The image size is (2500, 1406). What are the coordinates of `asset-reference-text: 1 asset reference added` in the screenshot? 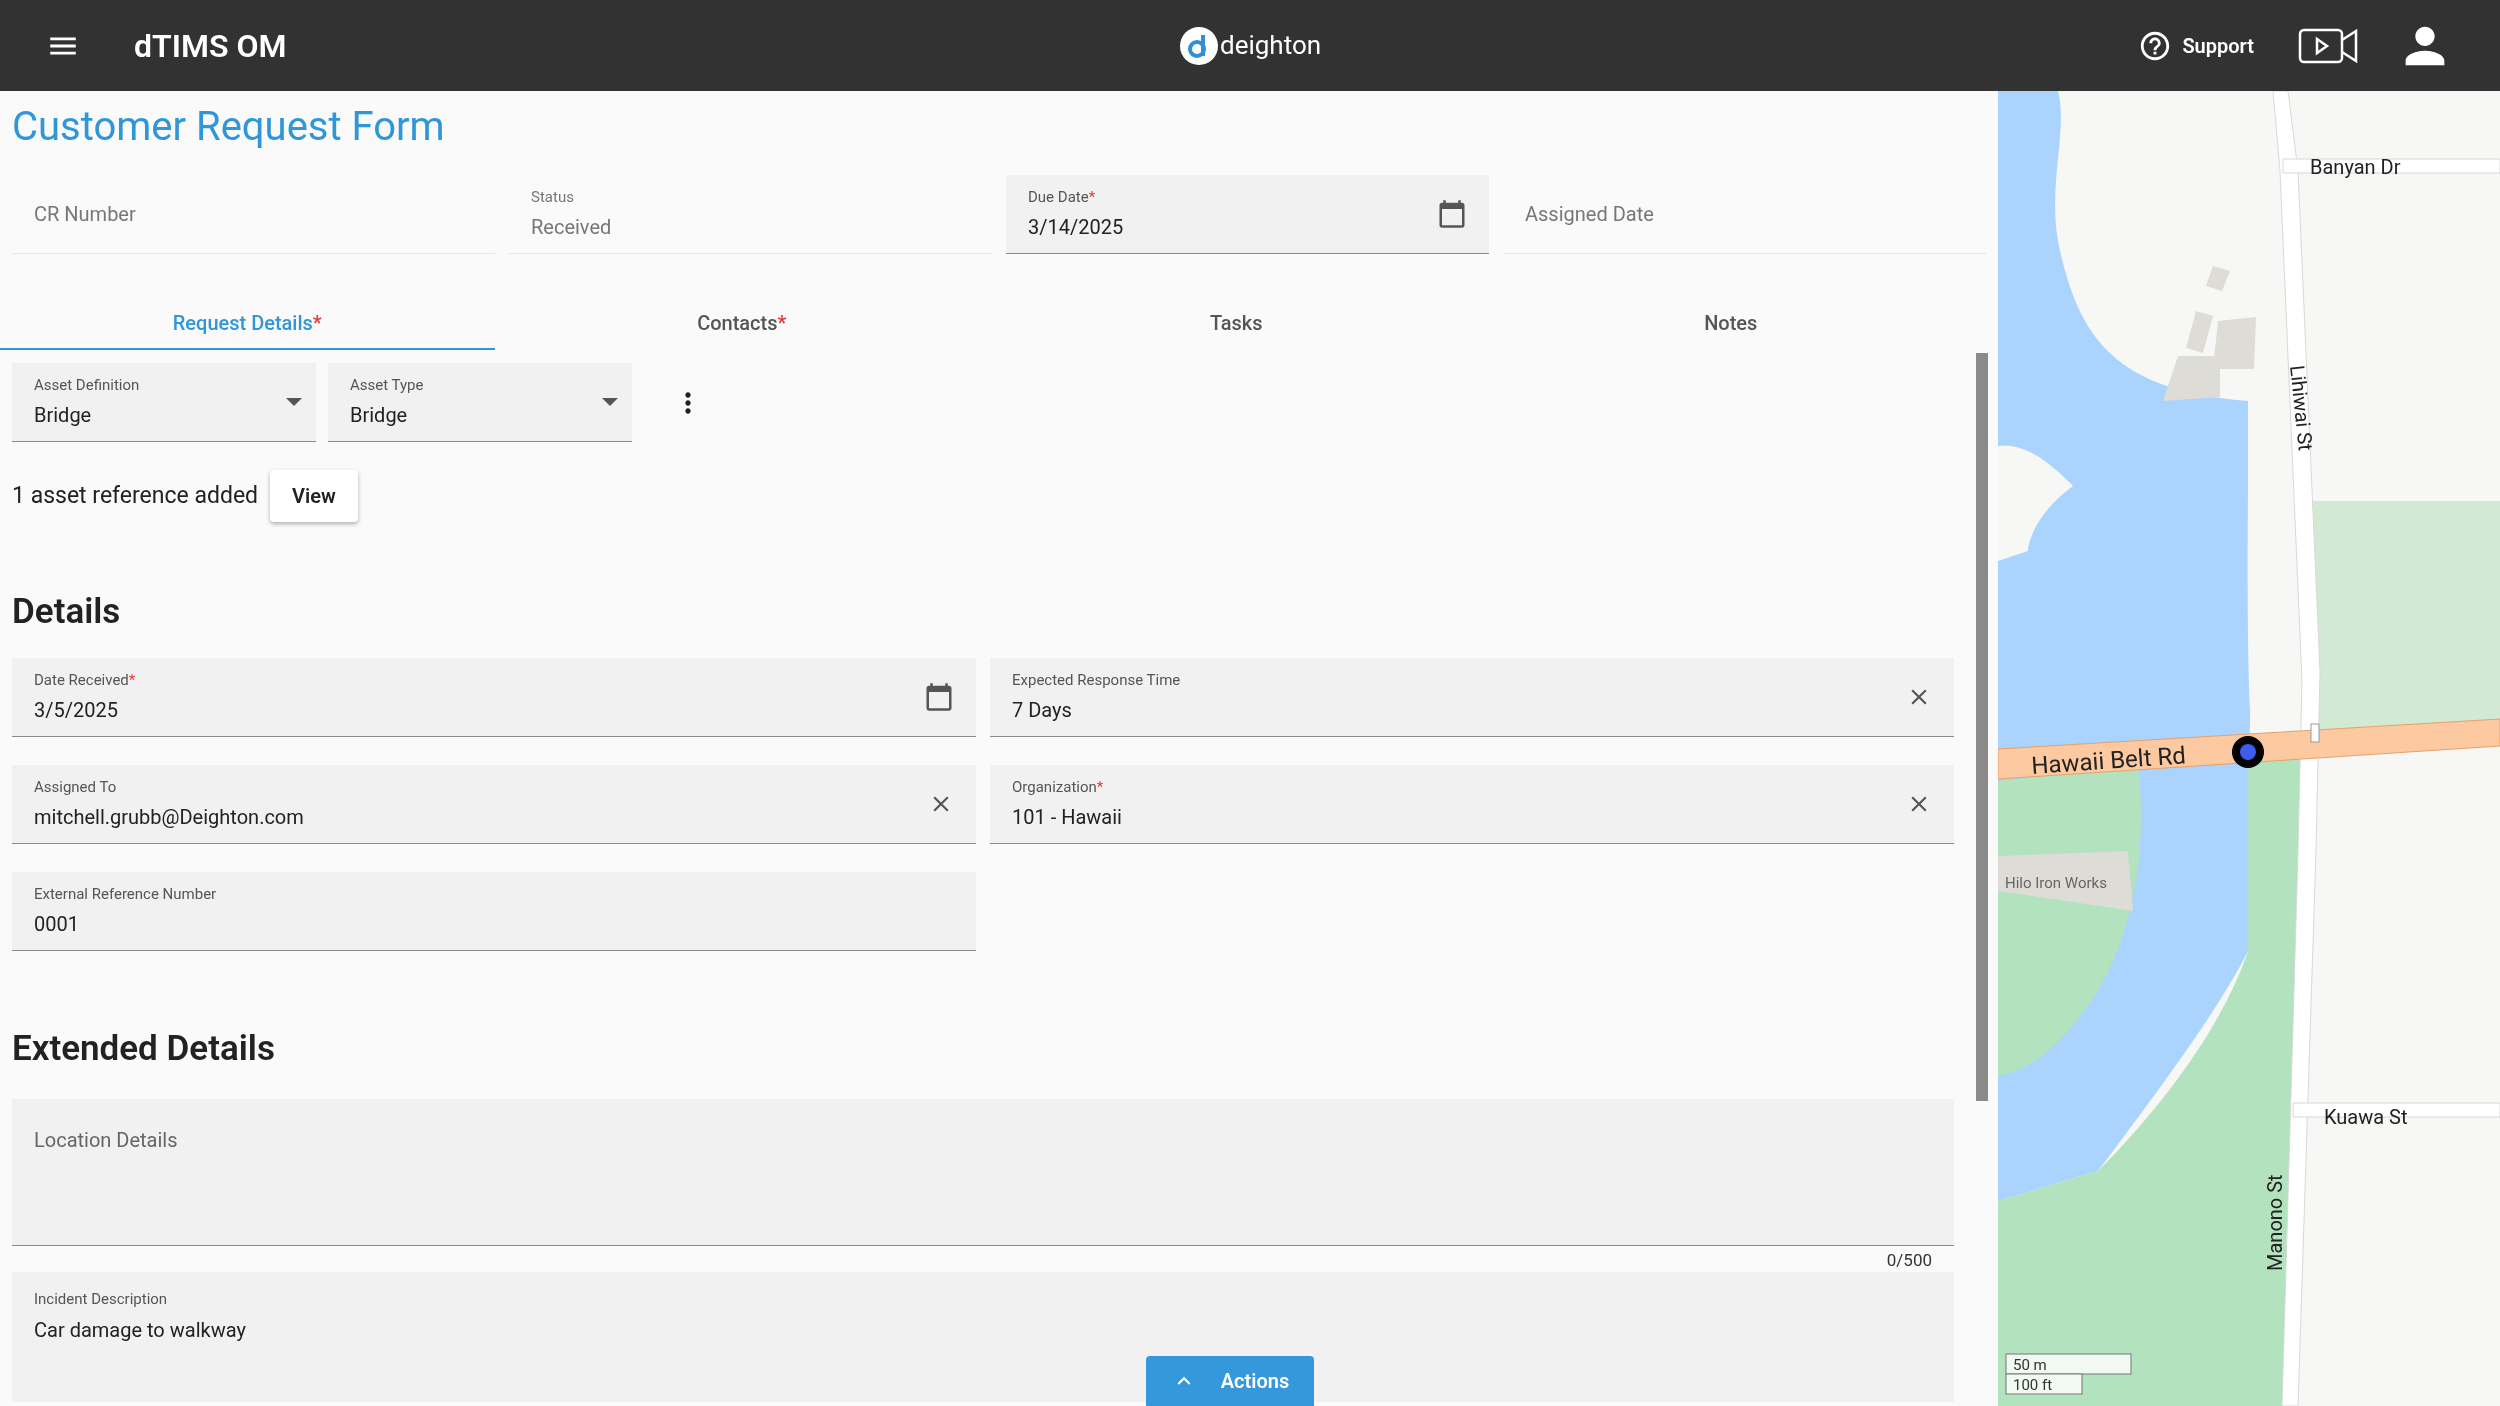 It's located at (135, 495).